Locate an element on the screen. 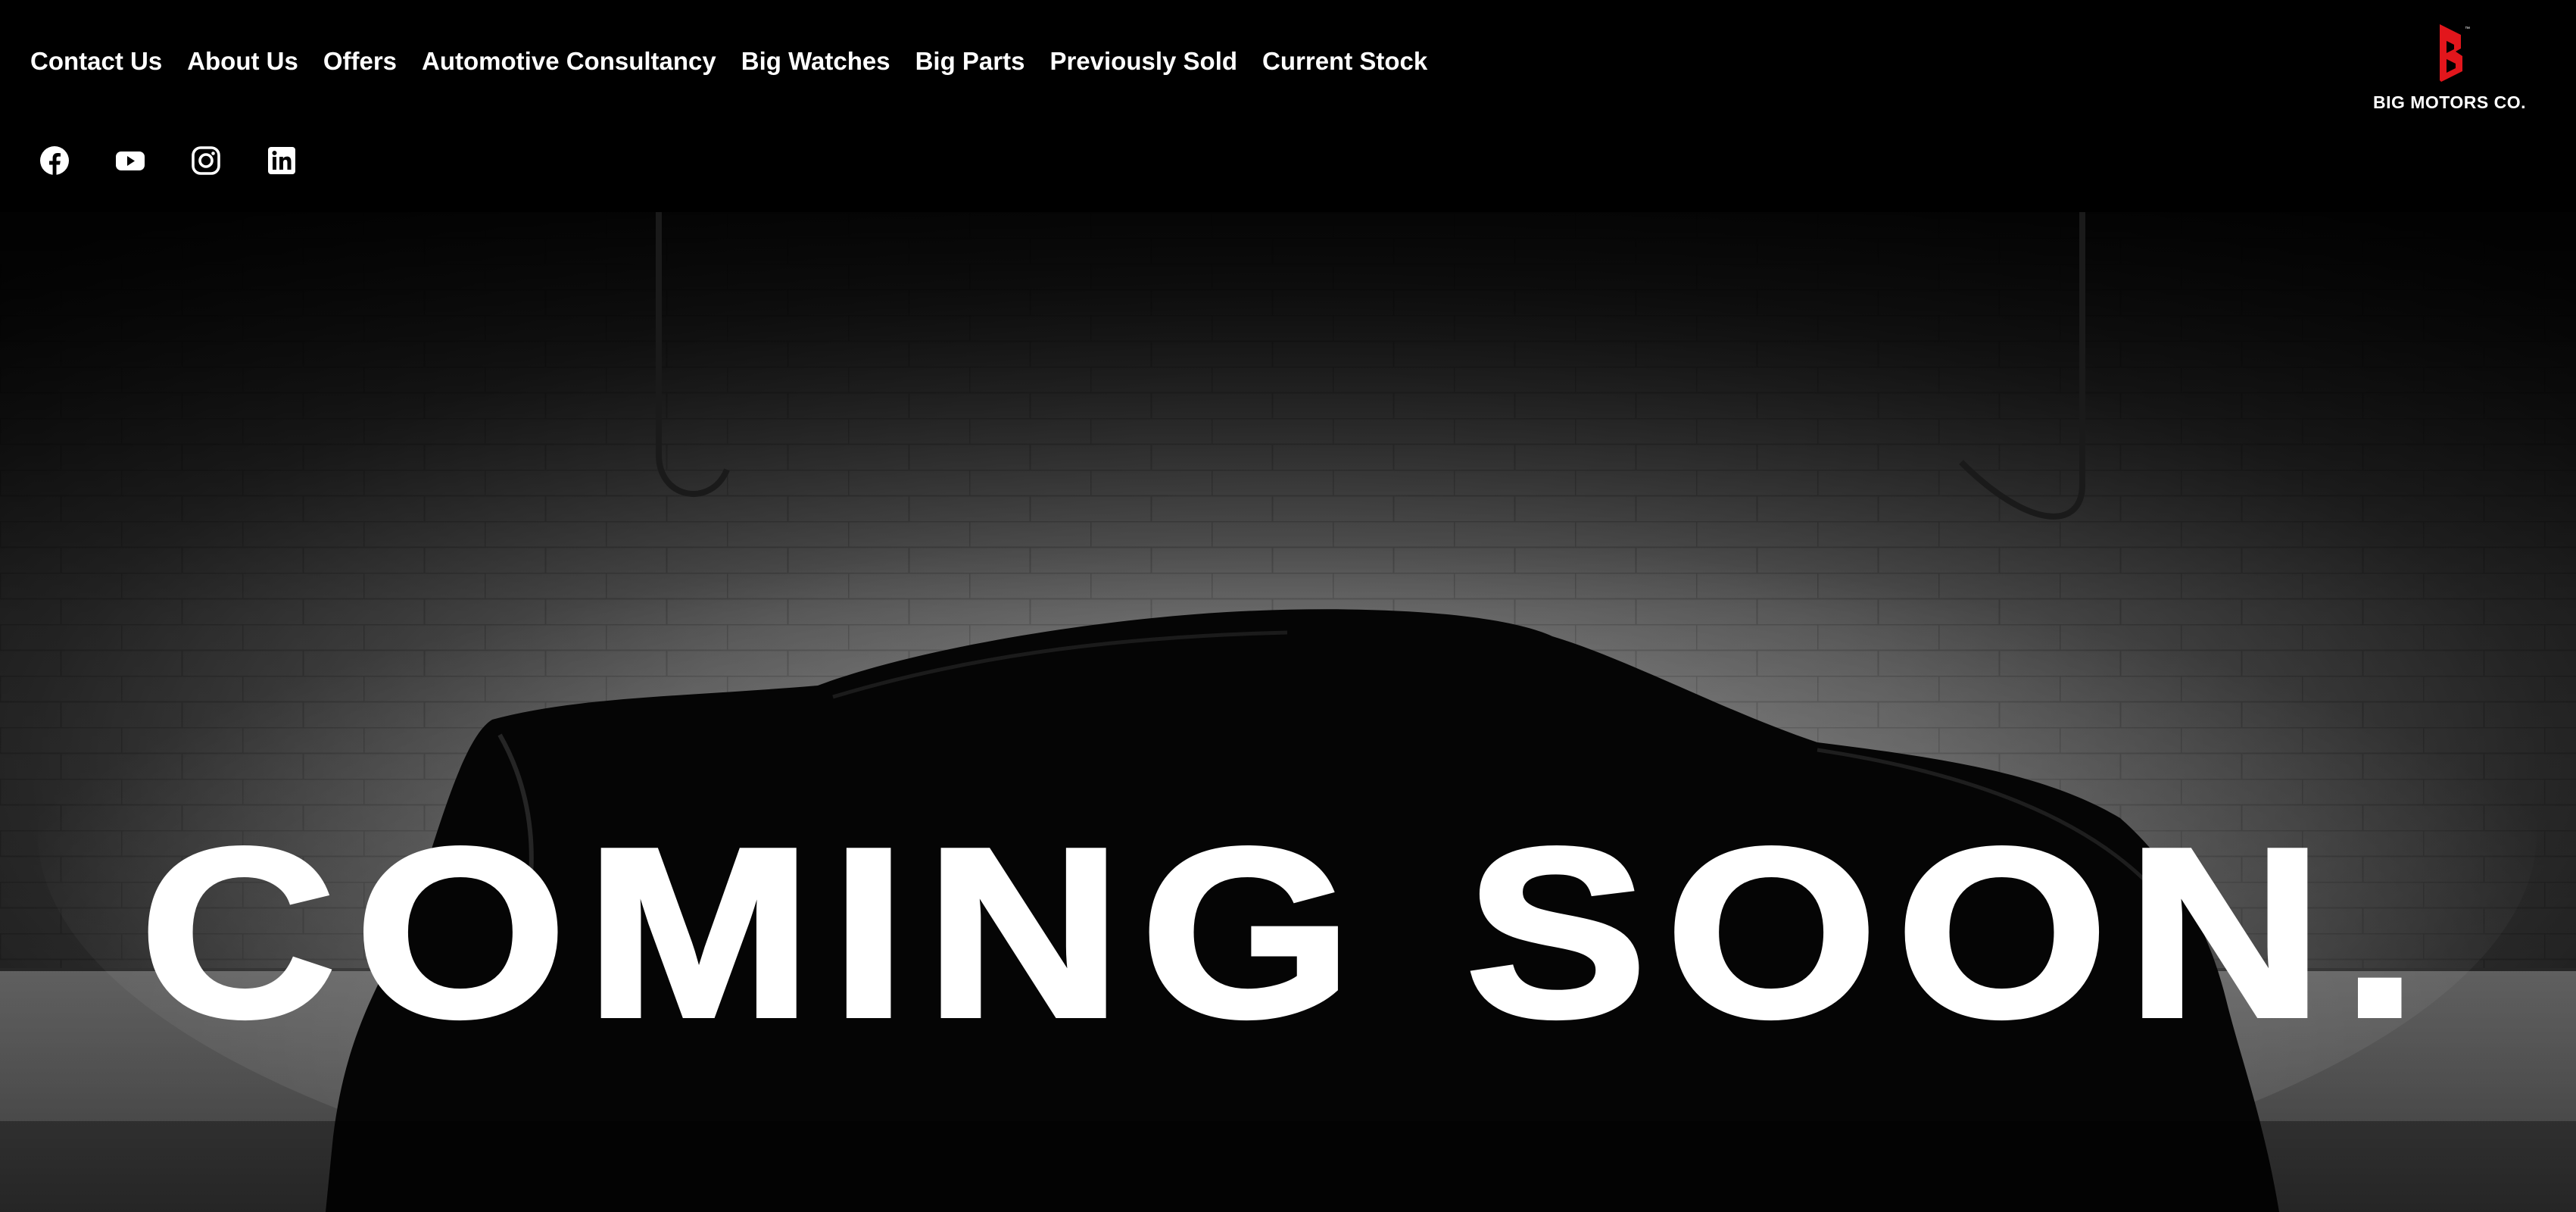  youtube-icon is located at coordinates (130, 160).